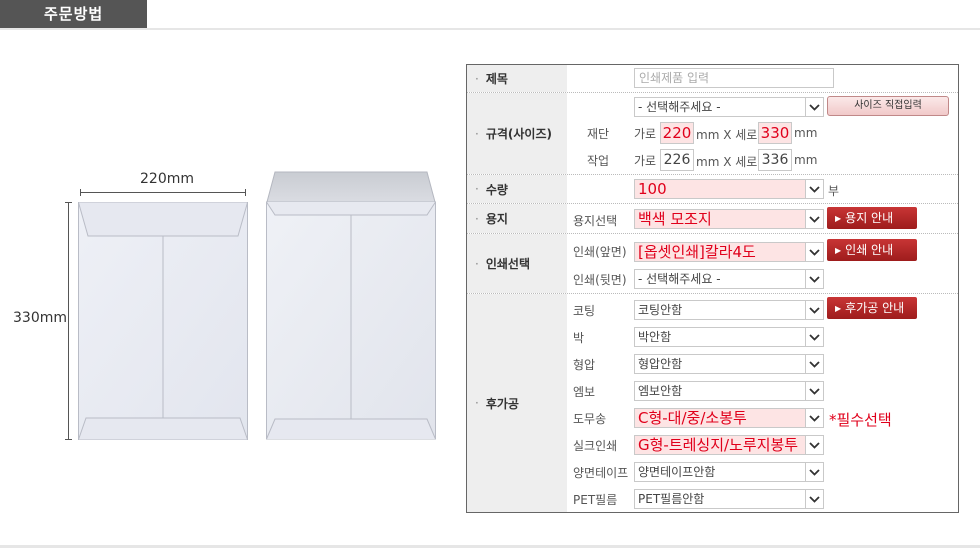  Describe the element at coordinates (595, 221) in the screenshot. I see `paper-select-label: 용지선택` at that location.